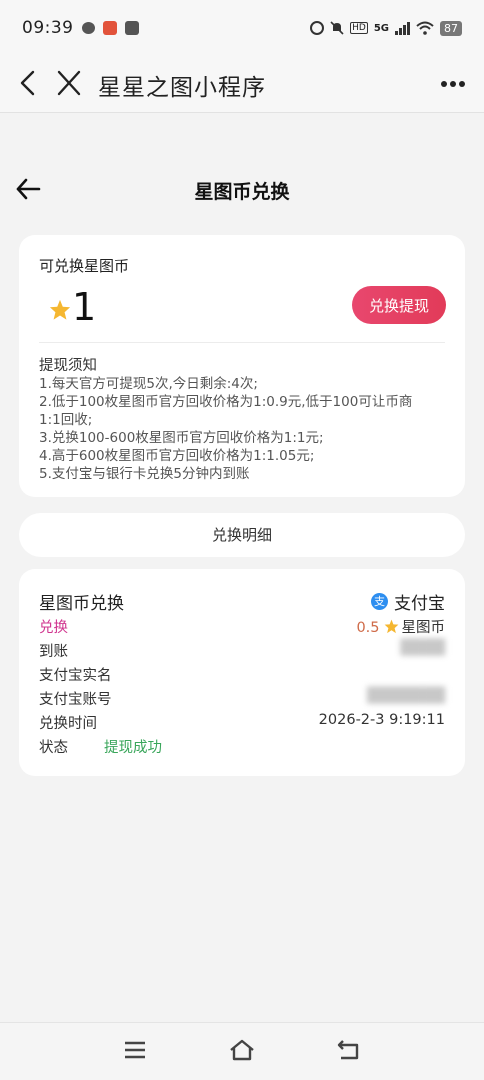 The width and height of the screenshot is (484, 1080). What do you see at coordinates (177, 456) in the screenshot?
I see `notice-line: 4.高于600枚星图币官方回收价格为1:1.05元;` at bounding box center [177, 456].